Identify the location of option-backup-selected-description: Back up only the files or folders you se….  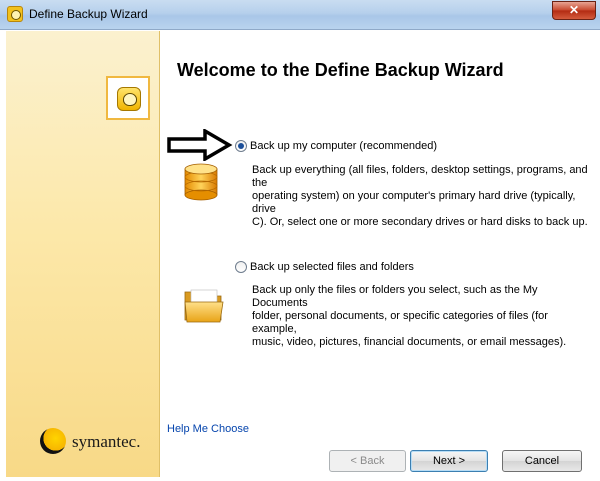
(420, 316).